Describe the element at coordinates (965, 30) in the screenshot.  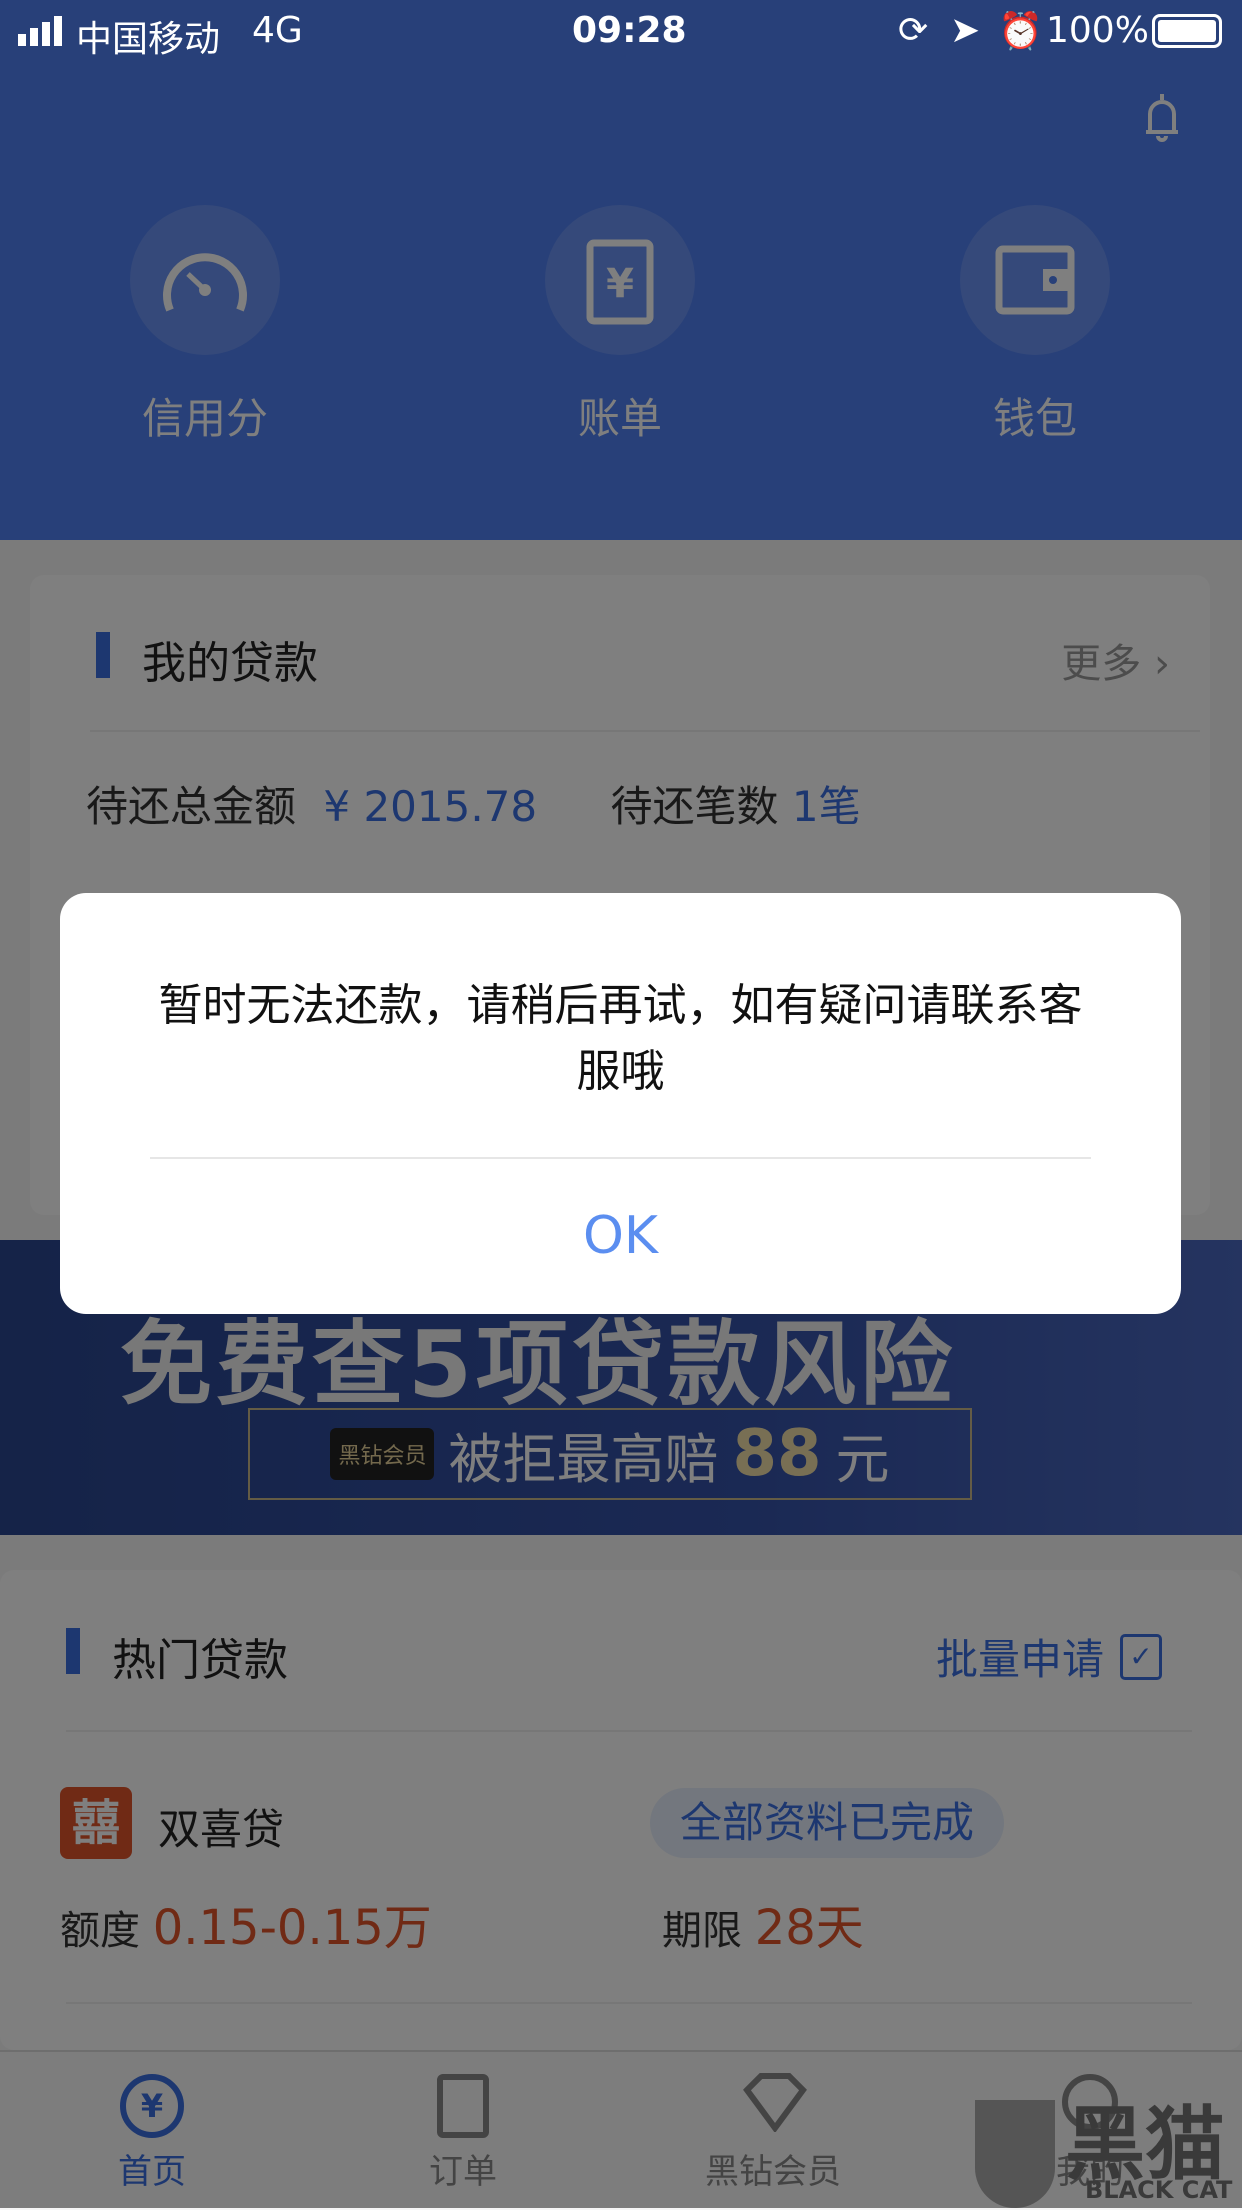
I see `location-icon: ➤` at that location.